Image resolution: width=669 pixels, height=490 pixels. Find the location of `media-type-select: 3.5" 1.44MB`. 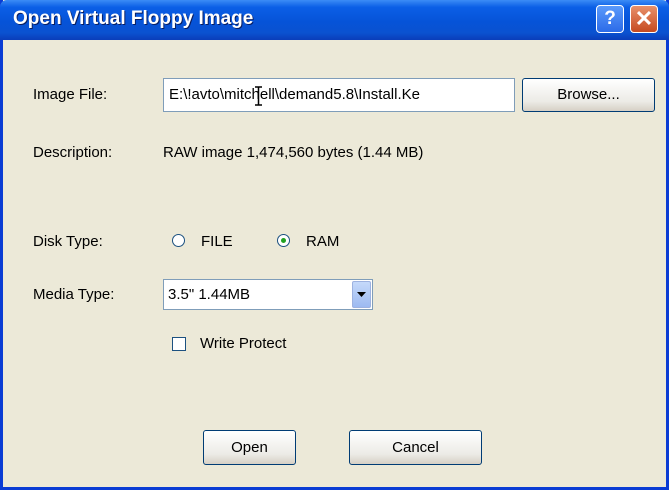

media-type-select: 3.5" 1.44MB is located at coordinates (268, 294).